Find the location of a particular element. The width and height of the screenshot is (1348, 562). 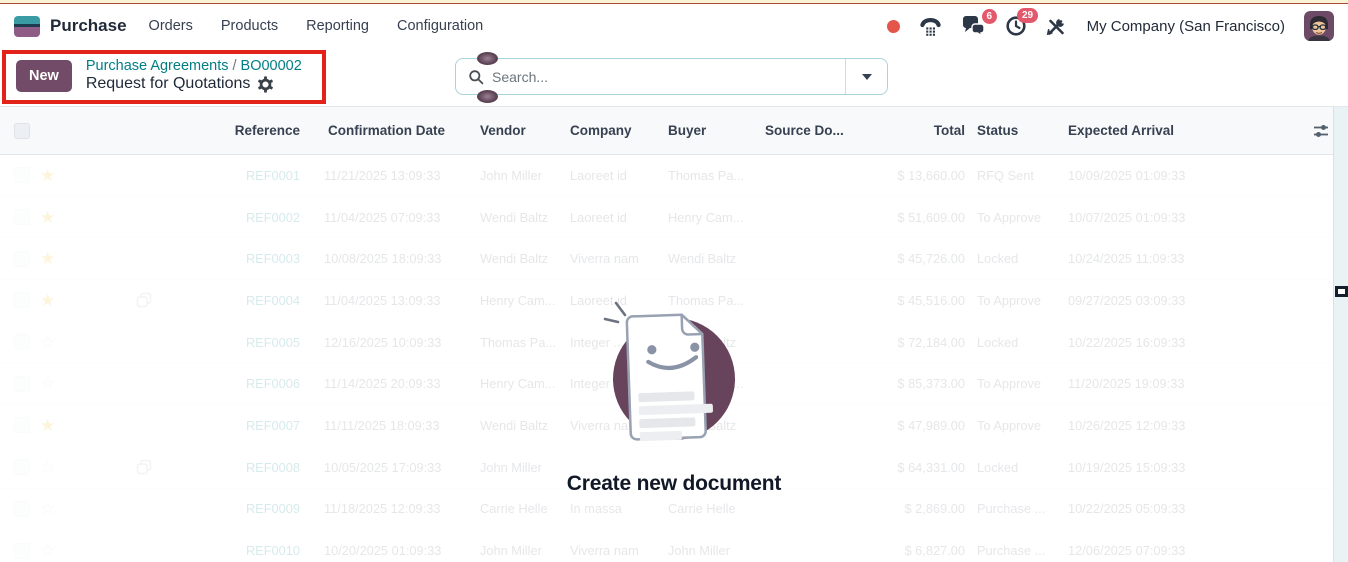

search-bar is located at coordinates (671, 76).